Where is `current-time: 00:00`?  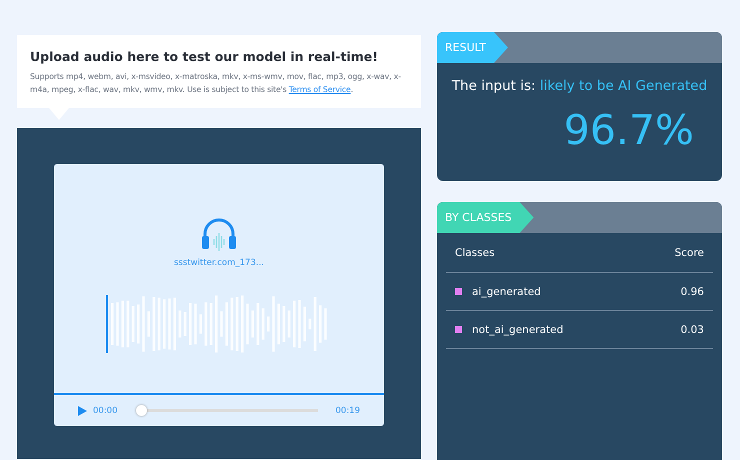
current-time: 00:00 is located at coordinates (105, 411).